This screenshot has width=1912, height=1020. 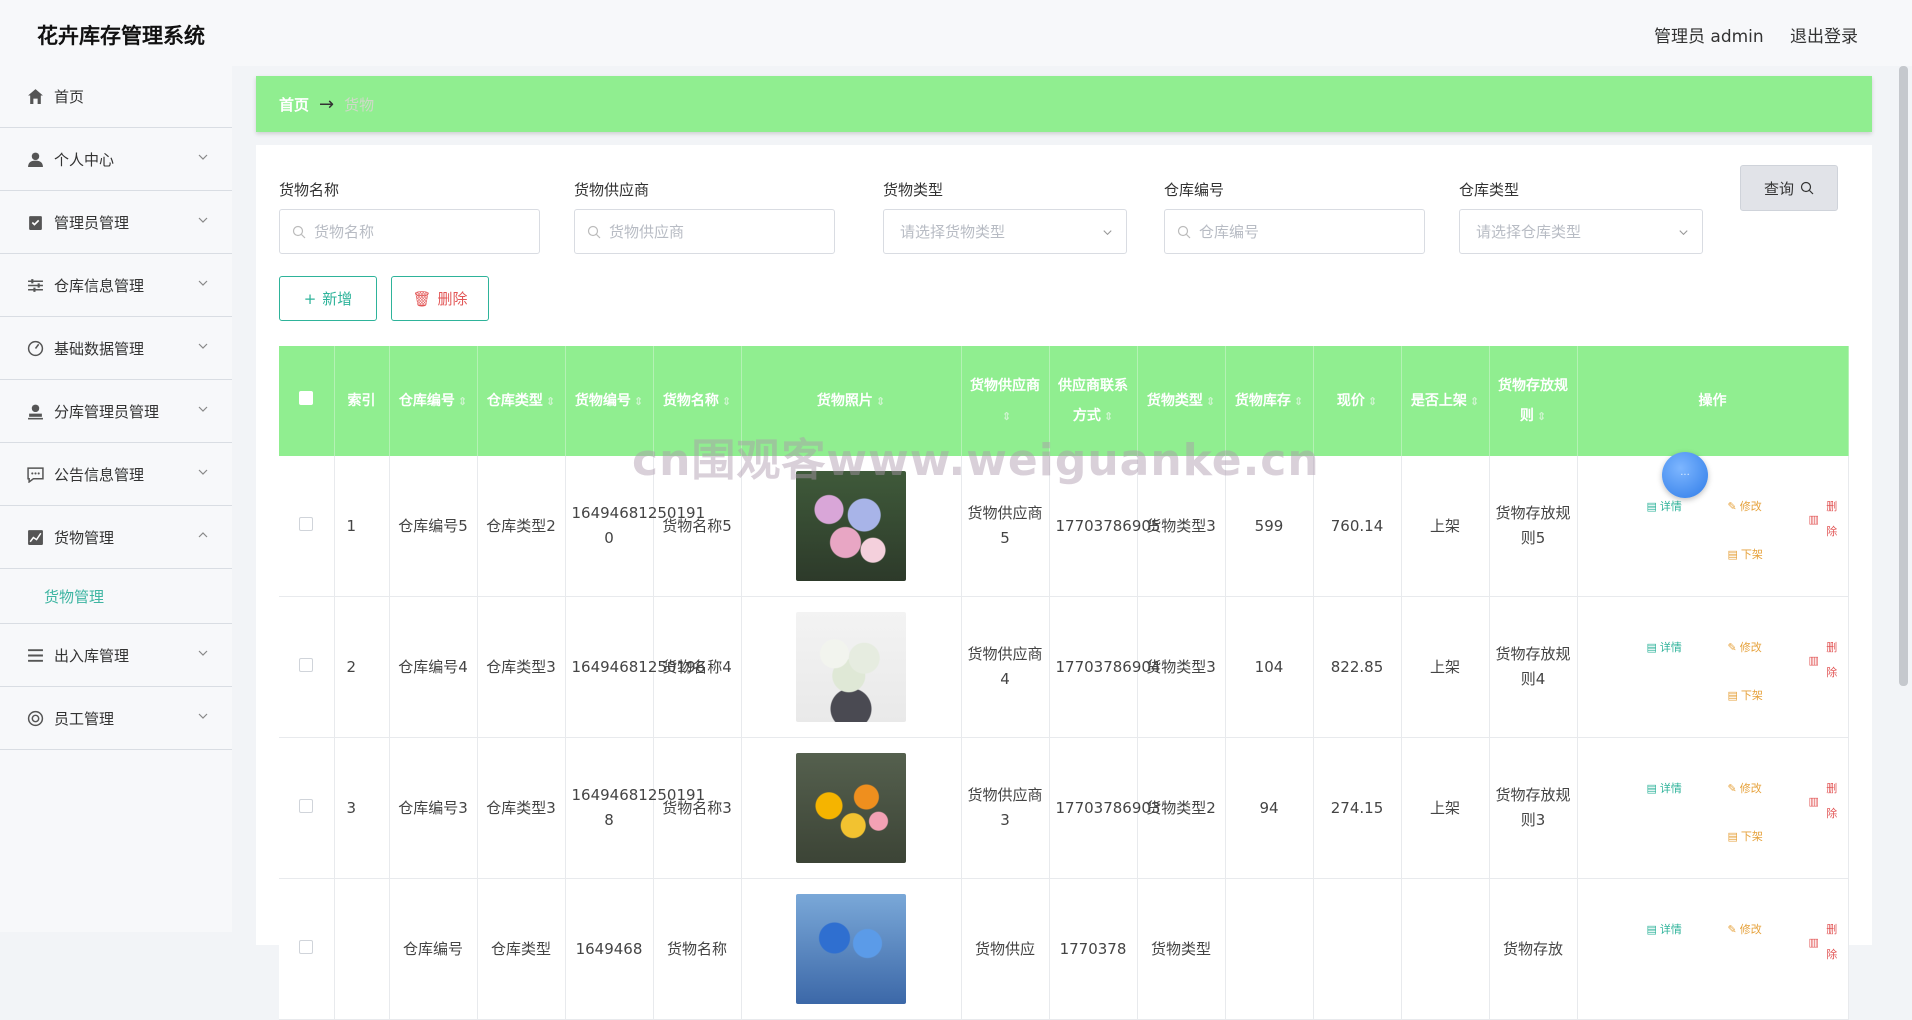 I want to click on goods-type-select: 请选择货物类型, so click(x=1005, y=231).